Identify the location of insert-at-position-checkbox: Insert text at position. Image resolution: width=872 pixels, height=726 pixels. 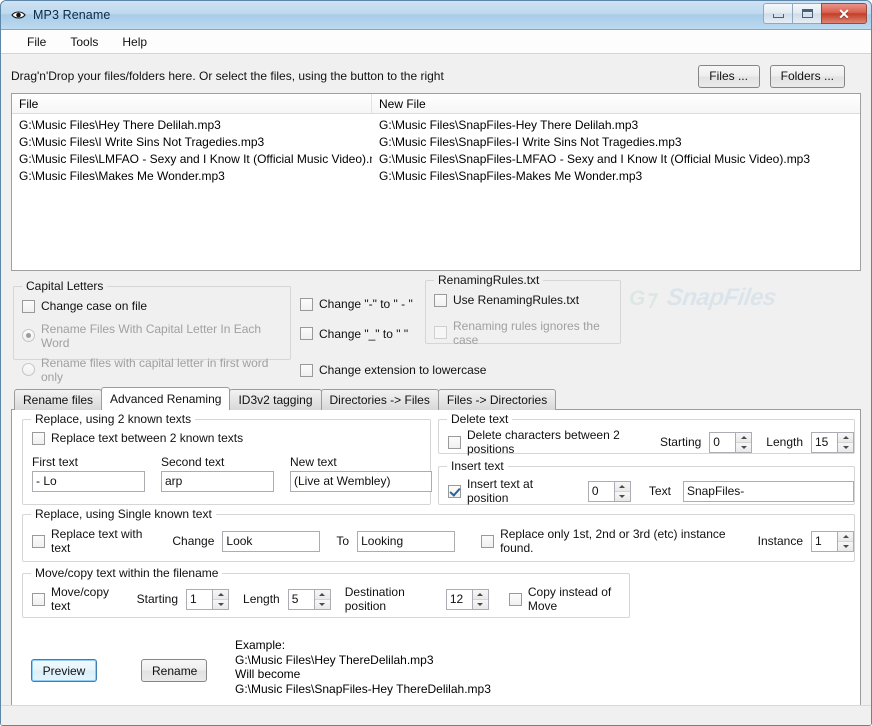
(511, 491).